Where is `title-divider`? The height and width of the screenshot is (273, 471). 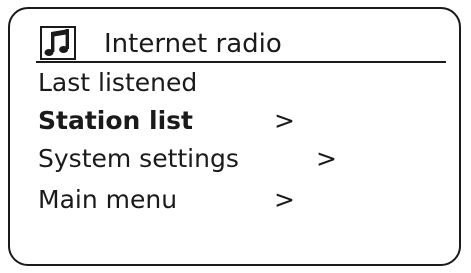
title-divider is located at coordinates (241, 62).